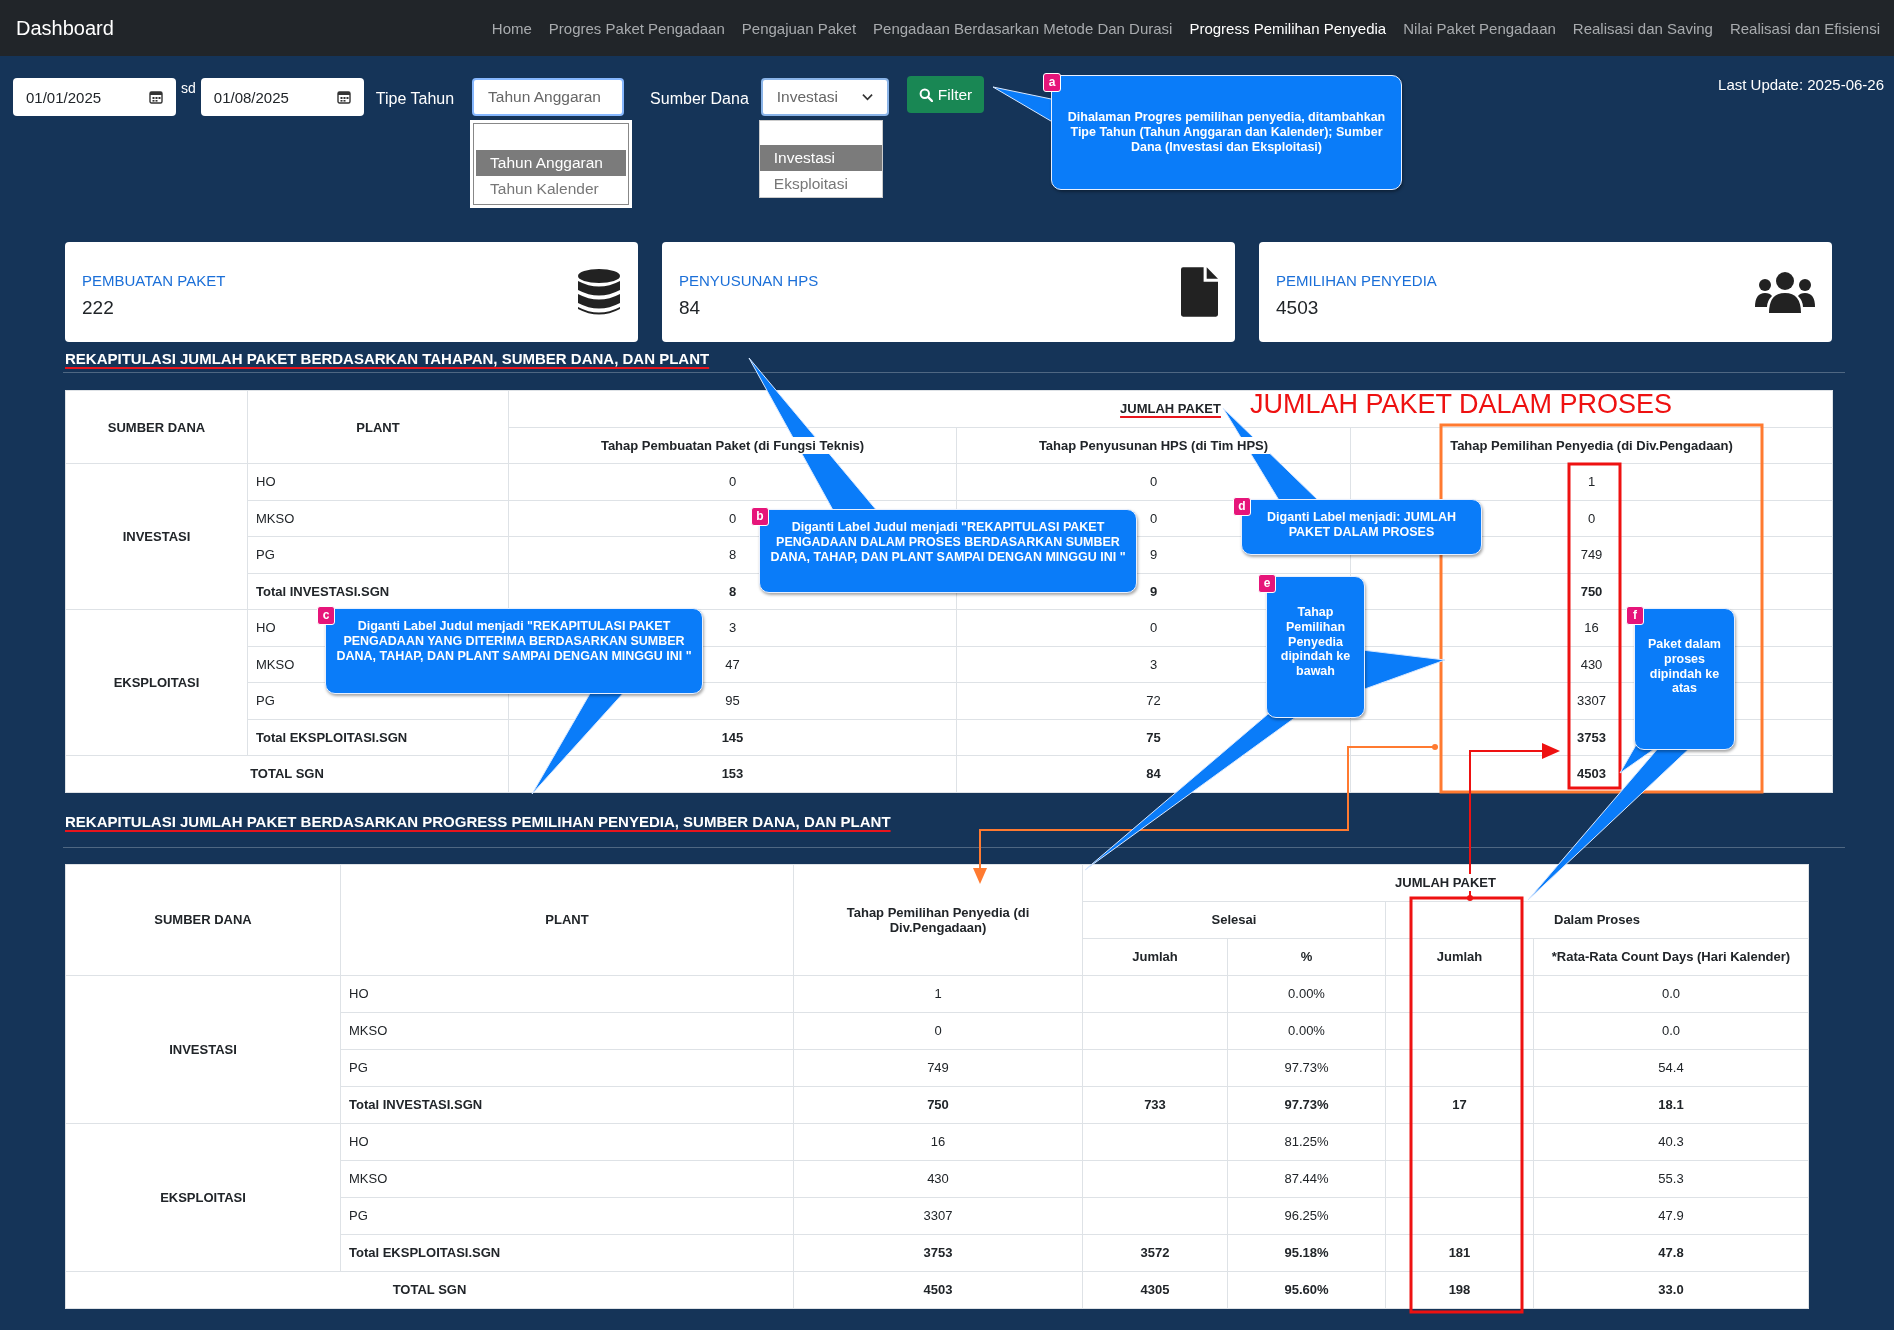 This screenshot has height=1330, width=1894. I want to click on users-icon, so click(1785, 292).